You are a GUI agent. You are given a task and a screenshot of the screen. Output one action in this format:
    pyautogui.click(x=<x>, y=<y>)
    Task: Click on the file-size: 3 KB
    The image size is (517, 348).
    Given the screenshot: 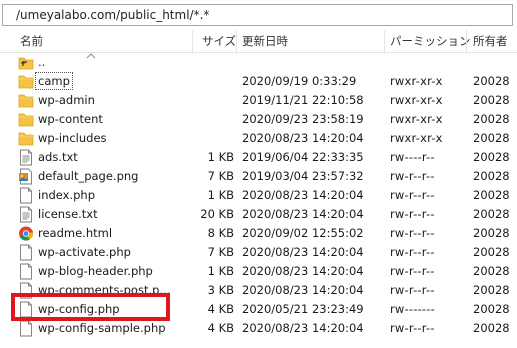 What is the action you would take?
    pyautogui.click(x=220, y=290)
    